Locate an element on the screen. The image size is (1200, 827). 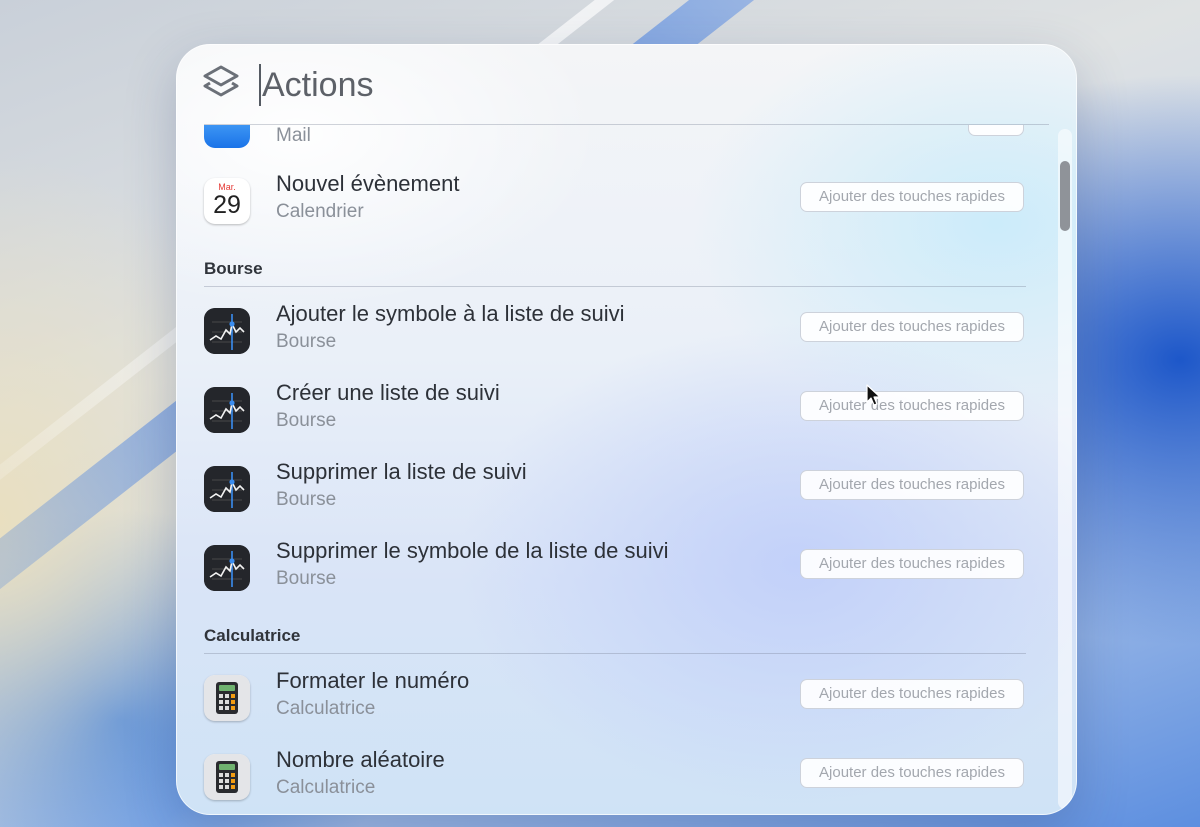
item-title: Supprimer la liste de suivi is located at coordinates (401, 471).